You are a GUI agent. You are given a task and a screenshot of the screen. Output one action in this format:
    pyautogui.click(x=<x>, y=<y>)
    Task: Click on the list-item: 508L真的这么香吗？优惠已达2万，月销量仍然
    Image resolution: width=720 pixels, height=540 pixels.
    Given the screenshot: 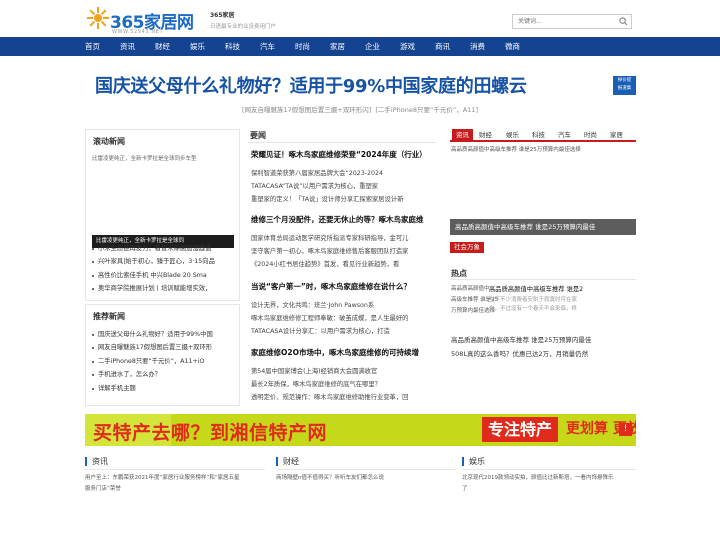 What is the action you would take?
    pyautogui.click(x=521, y=354)
    